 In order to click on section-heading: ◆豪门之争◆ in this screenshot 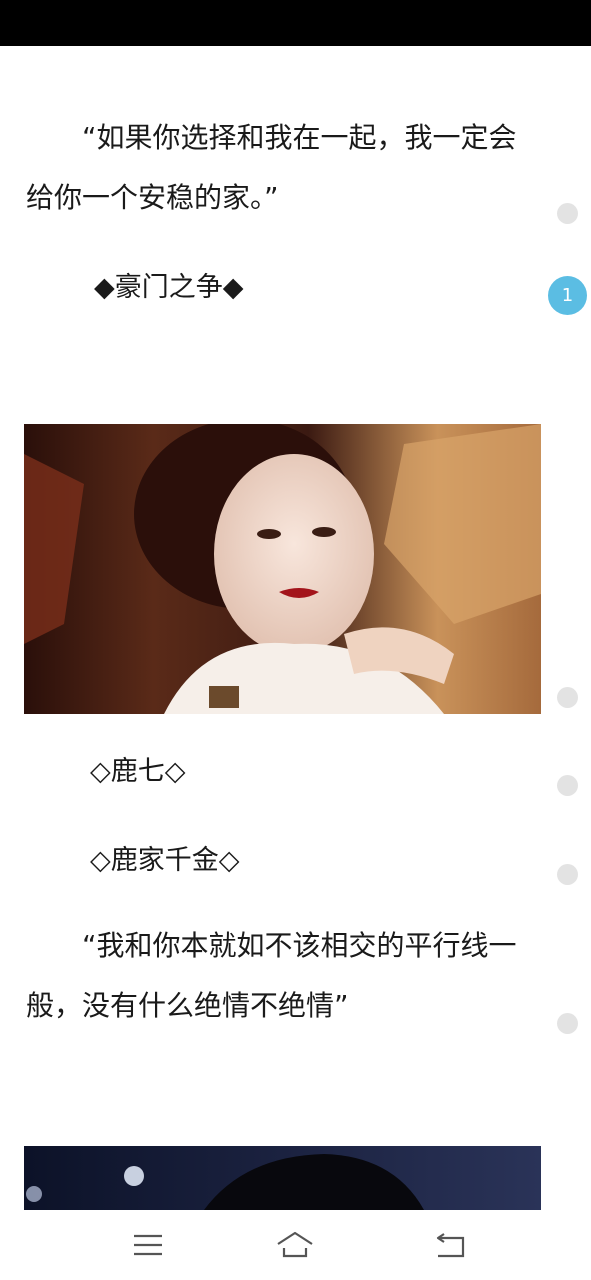, I will do `click(169, 287)`.